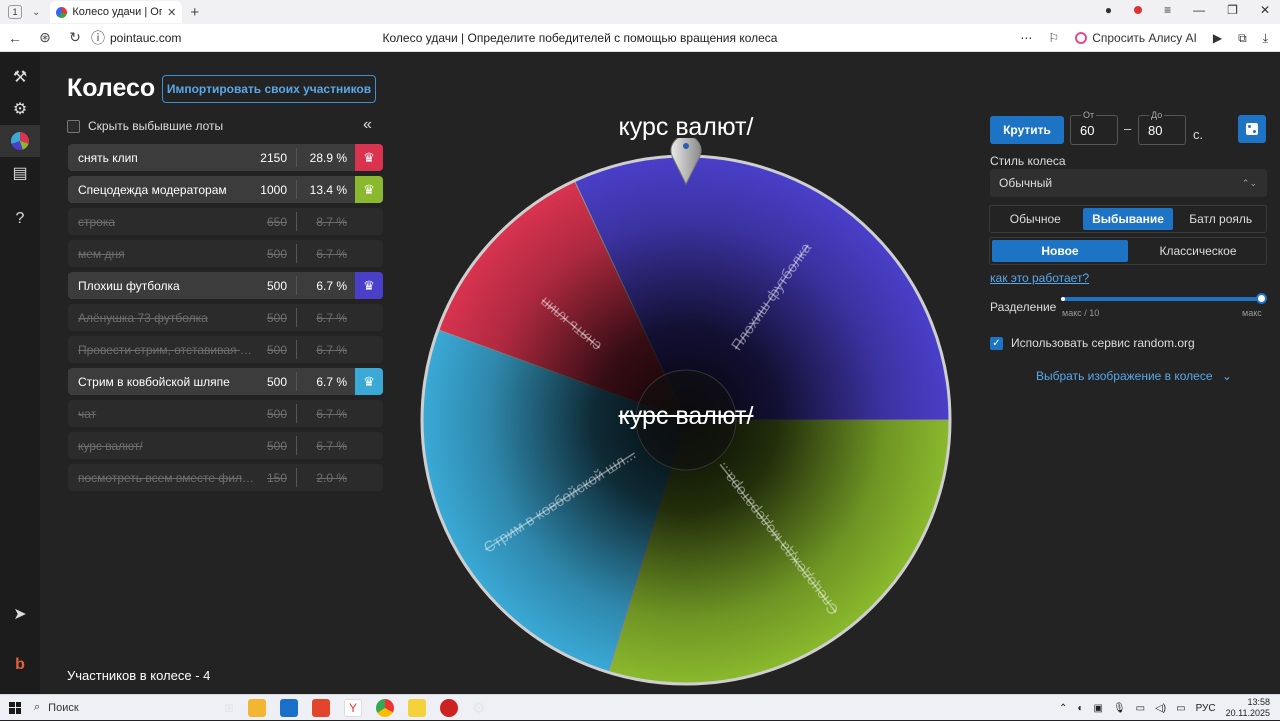 The image size is (1280, 721). What do you see at coordinates (225, 477) in the screenshot?
I see `lot-row: посмотреть всем вместе фильм ... 150 2.0 %` at bounding box center [225, 477].